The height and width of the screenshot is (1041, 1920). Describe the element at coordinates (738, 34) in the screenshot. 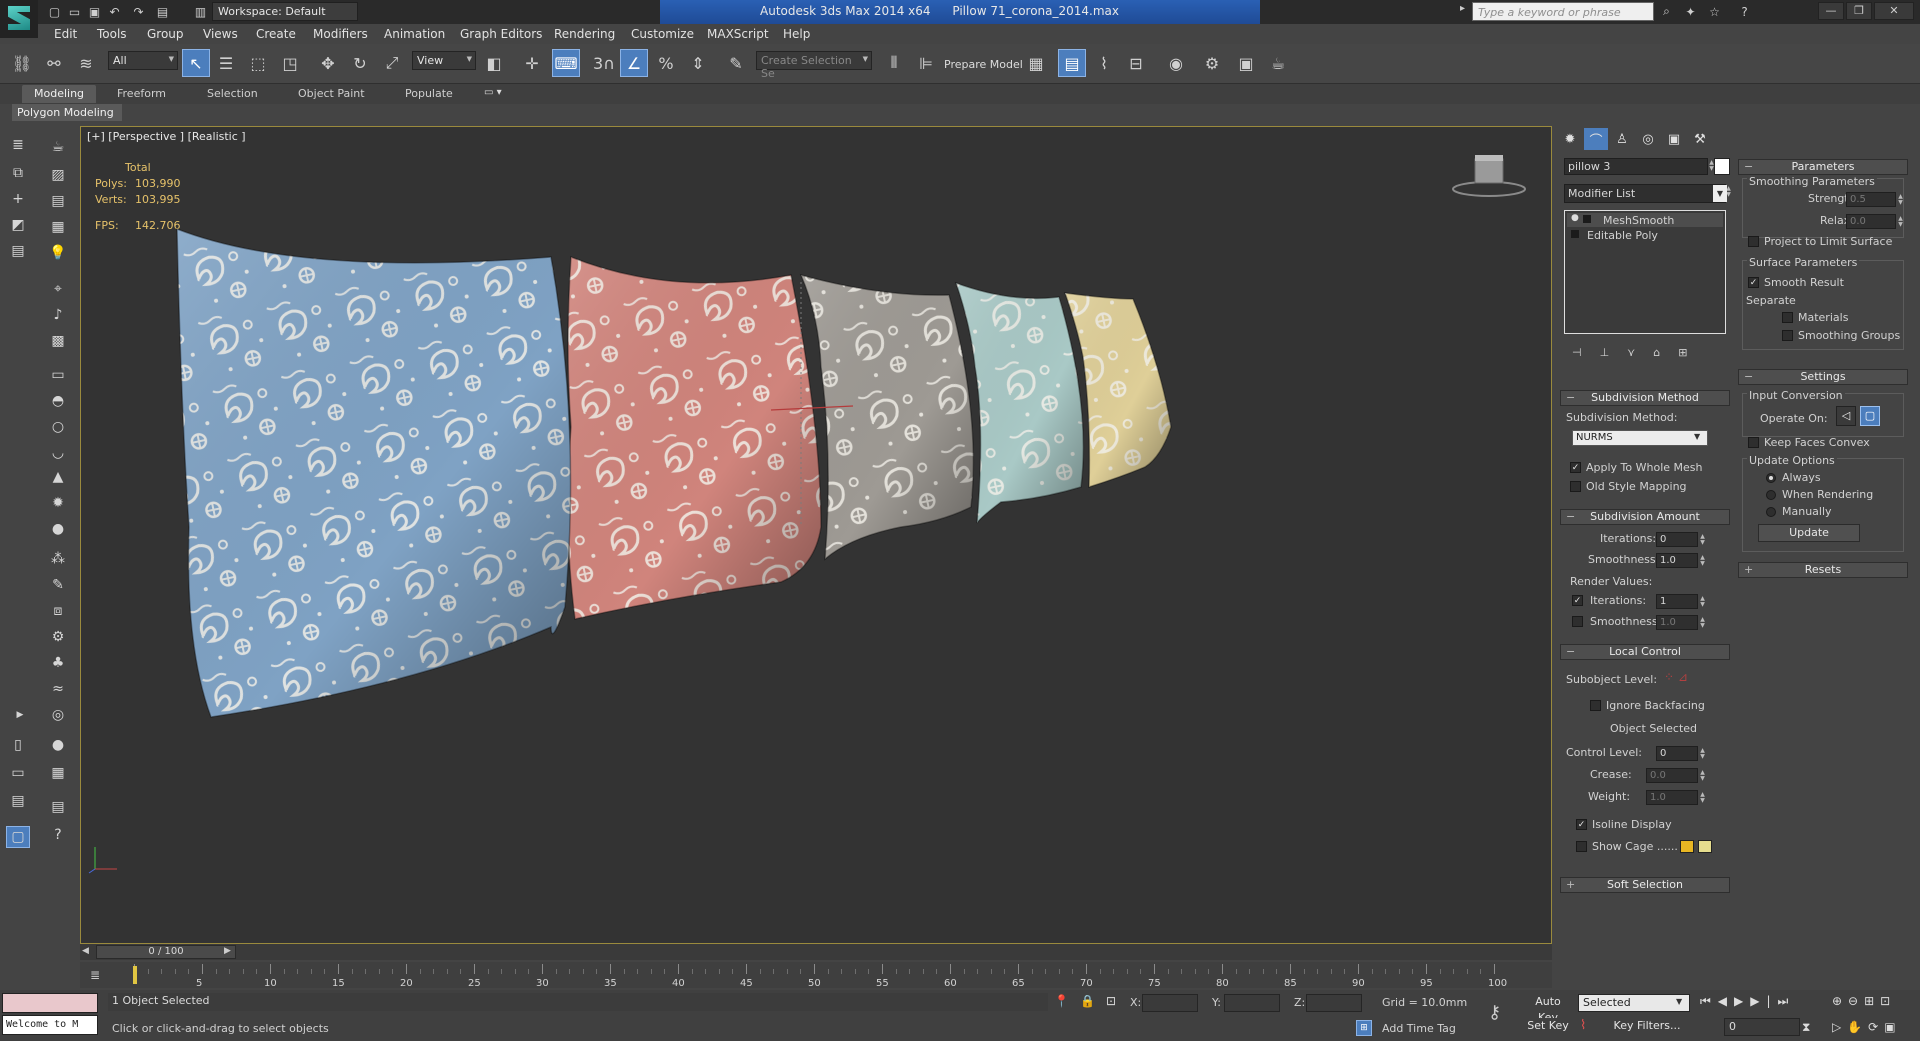

I see `menu-maxscript: MAXScript` at that location.